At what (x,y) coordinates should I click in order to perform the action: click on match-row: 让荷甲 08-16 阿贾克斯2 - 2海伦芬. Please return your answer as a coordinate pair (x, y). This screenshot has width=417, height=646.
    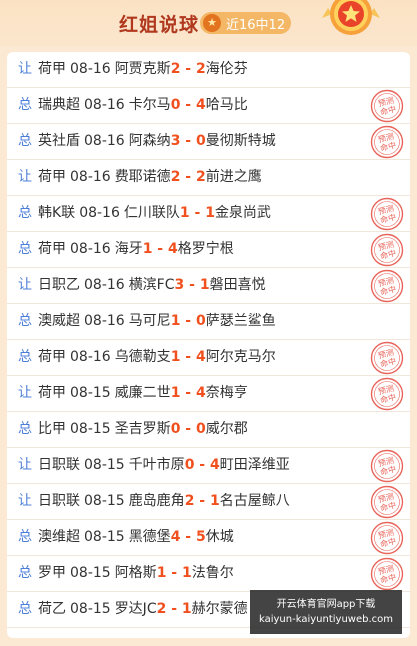
    Looking at the image, I should click on (208, 70).